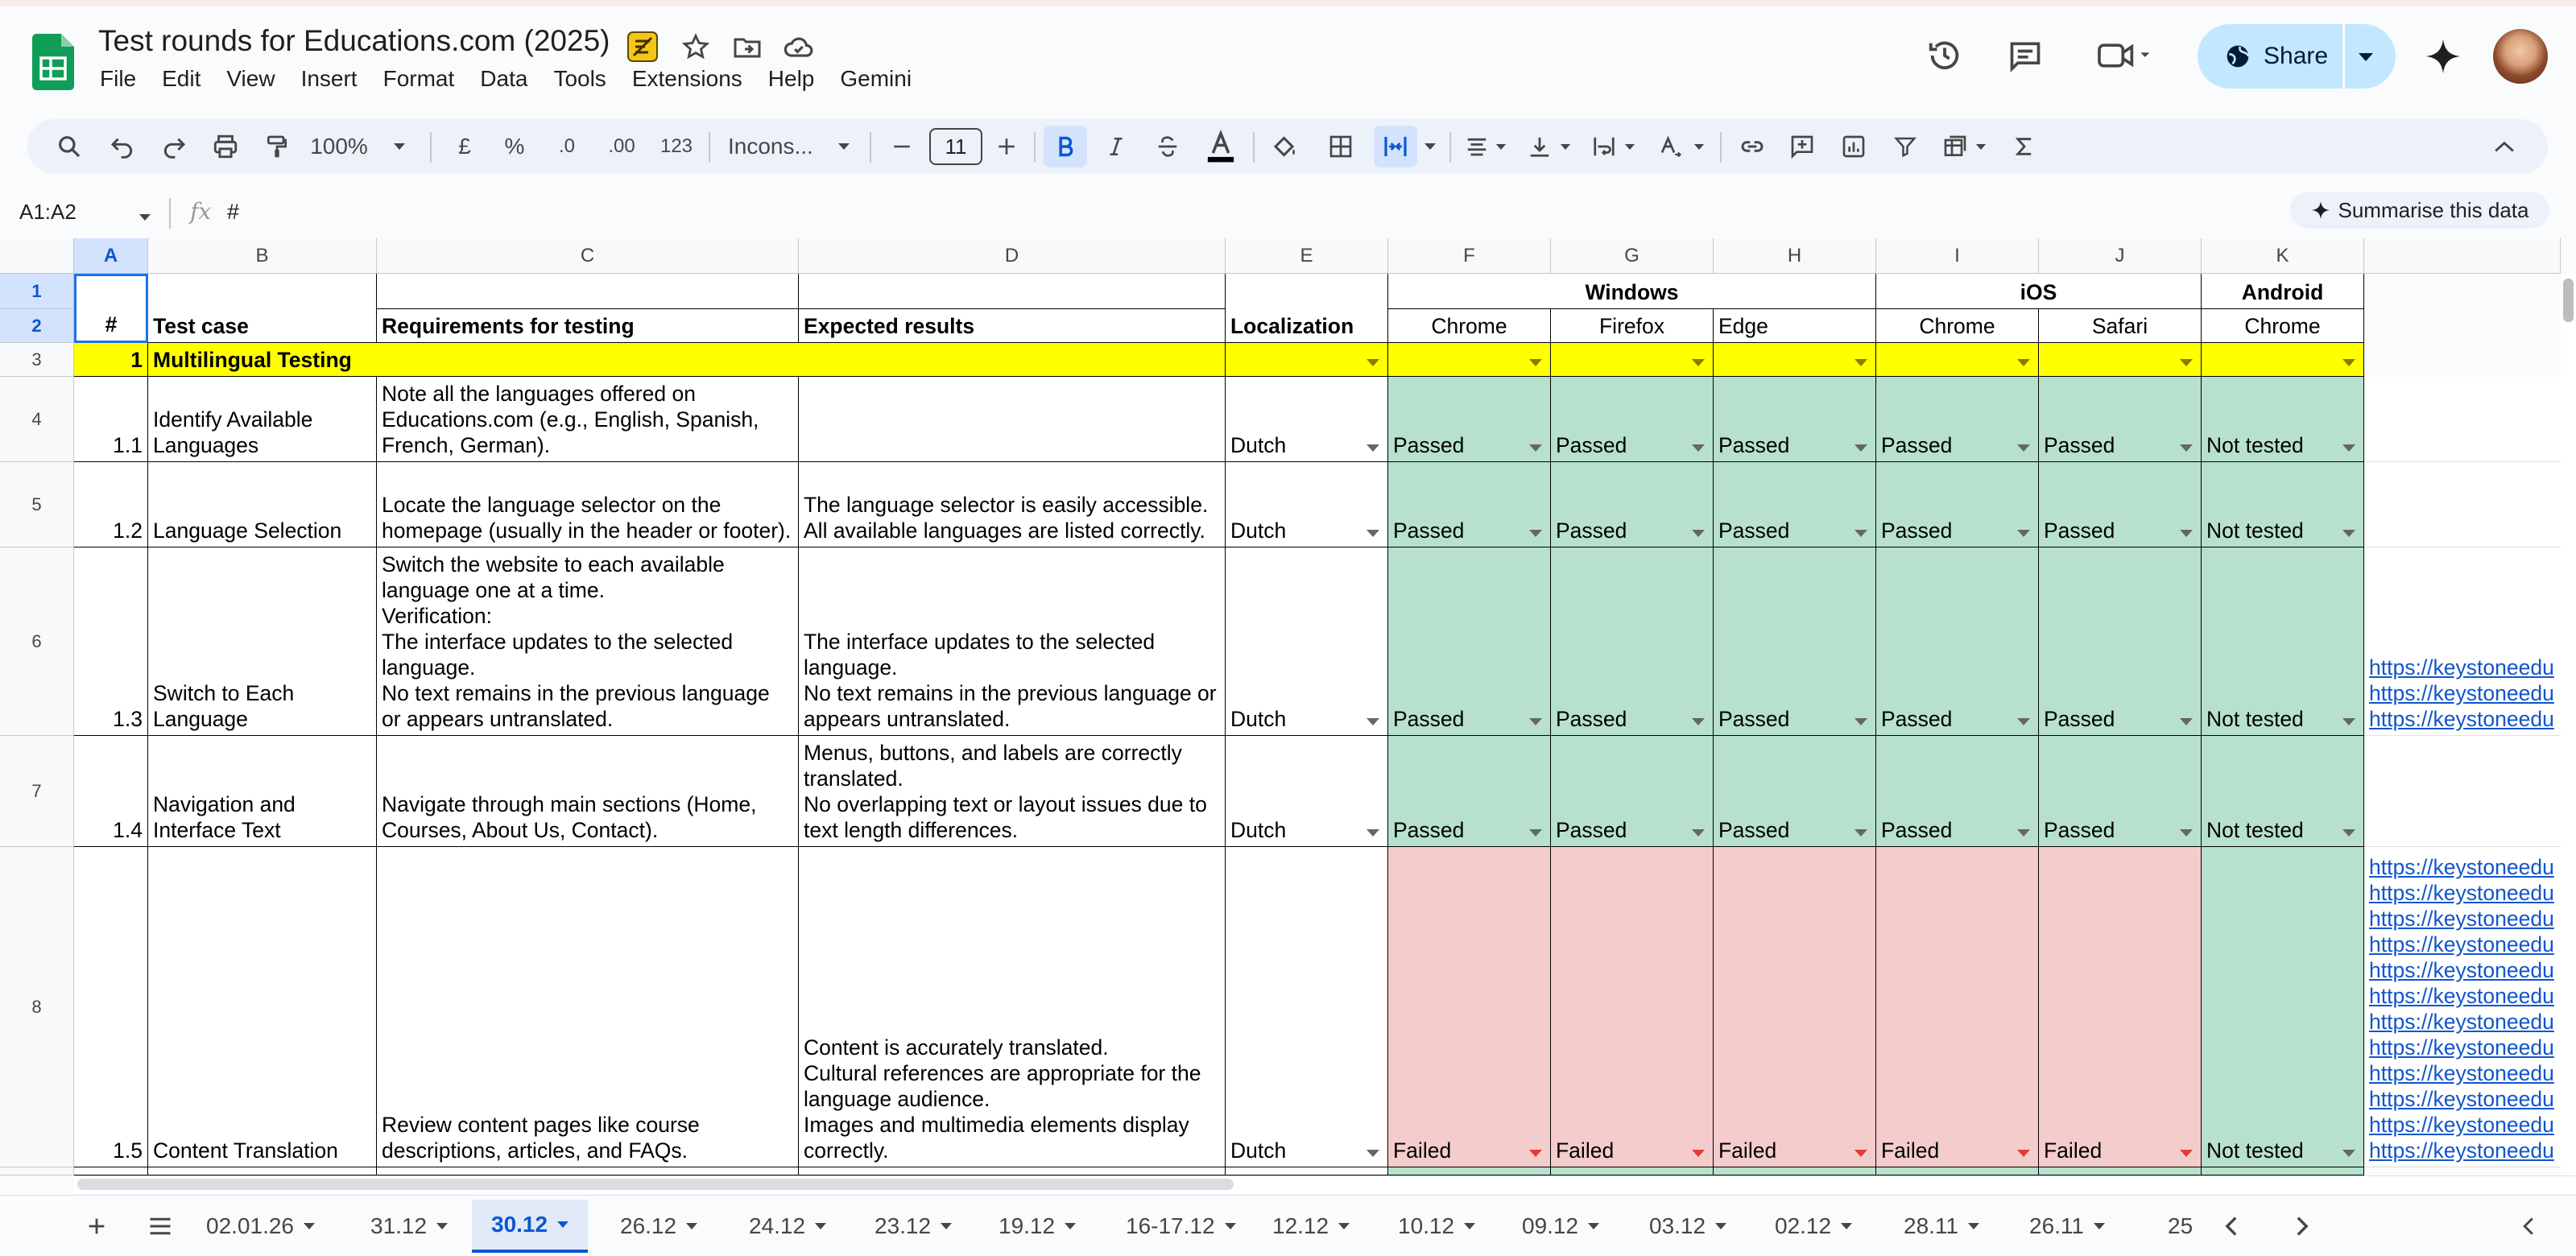 The width and height of the screenshot is (2576, 1256). Describe the element at coordinates (1632, 326) in the screenshot. I see `header-windows-firefox: Firefox` at that location.